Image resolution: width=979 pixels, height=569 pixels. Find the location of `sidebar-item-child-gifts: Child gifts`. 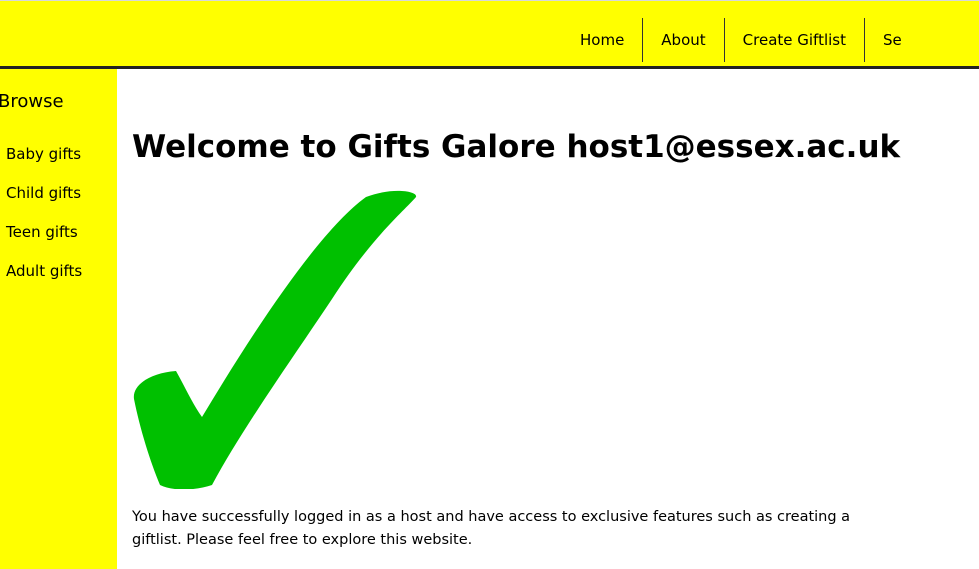

sidebar-item-child-gifts: Child gifts is located at coordinates (44, 202).